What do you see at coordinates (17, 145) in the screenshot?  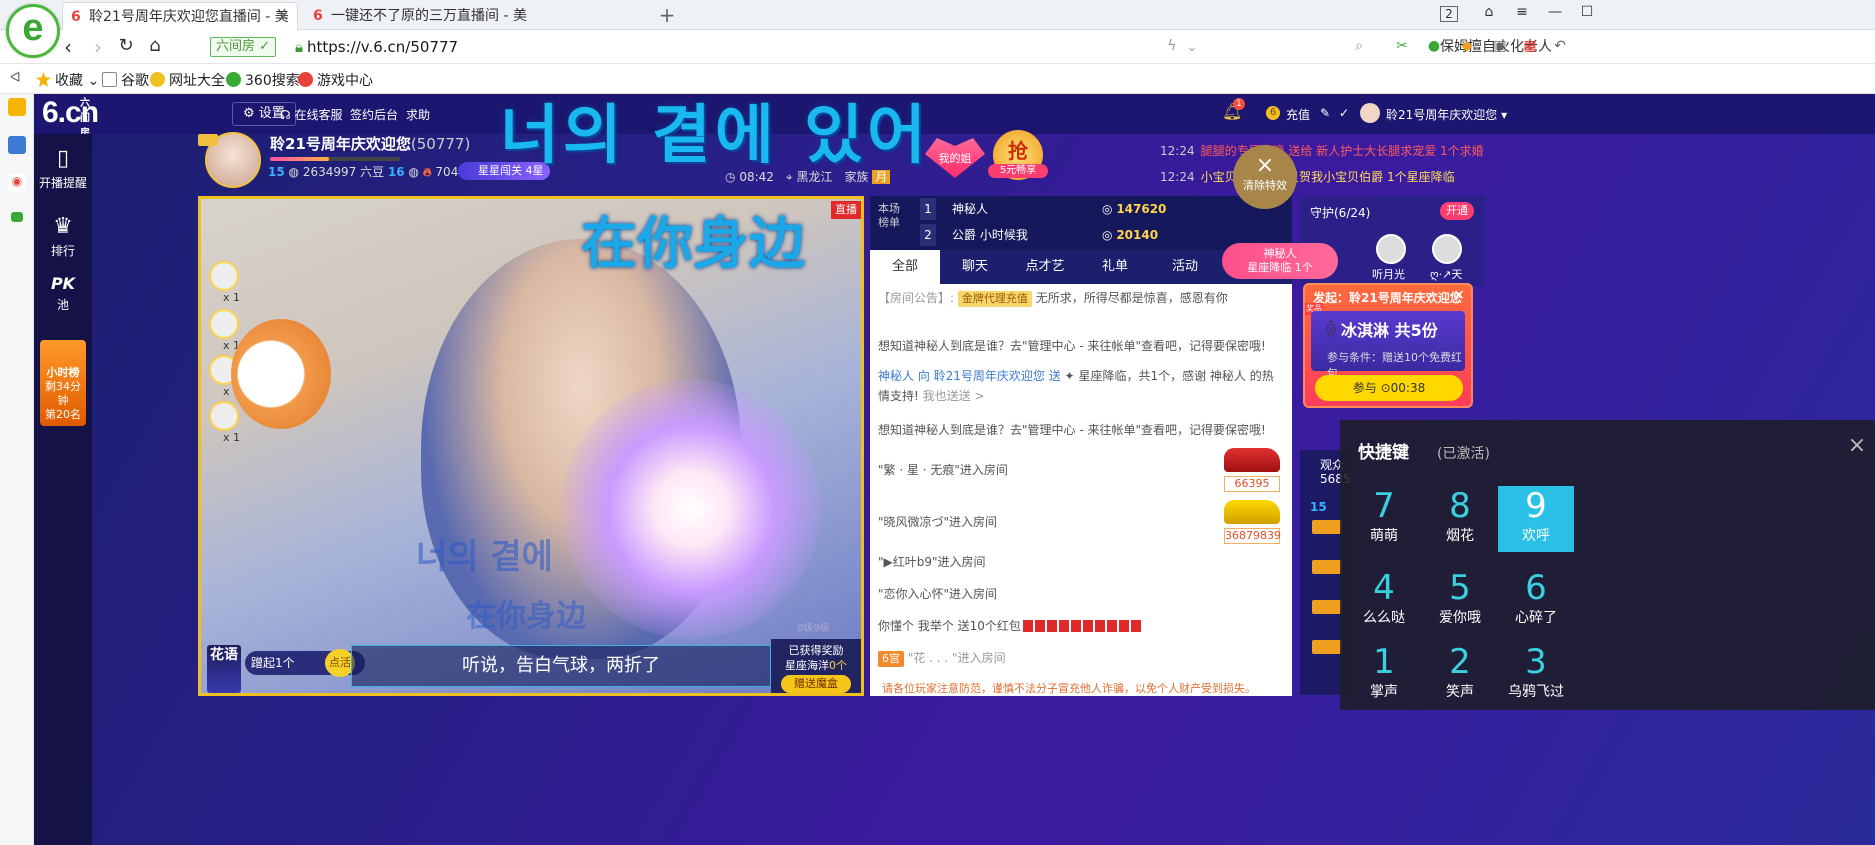 I see `reader-icon` at bounding box center [17, 145].